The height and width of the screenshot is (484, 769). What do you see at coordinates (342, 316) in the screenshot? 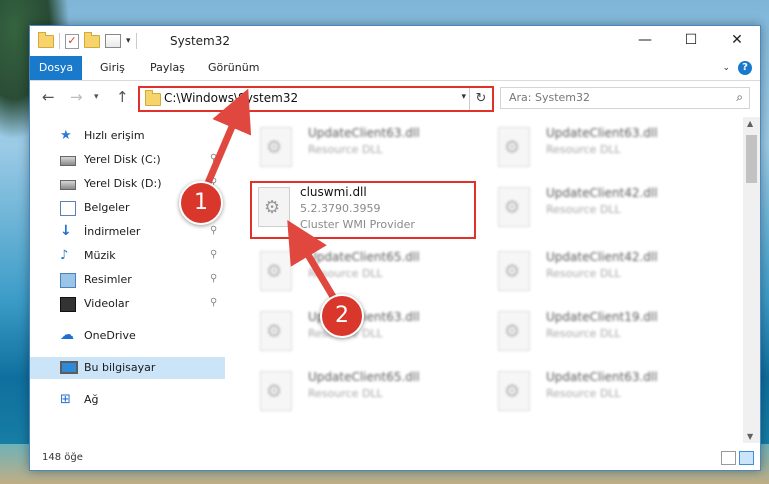
I see `callout-badge-2: 2` at bounding box center [342, 316].